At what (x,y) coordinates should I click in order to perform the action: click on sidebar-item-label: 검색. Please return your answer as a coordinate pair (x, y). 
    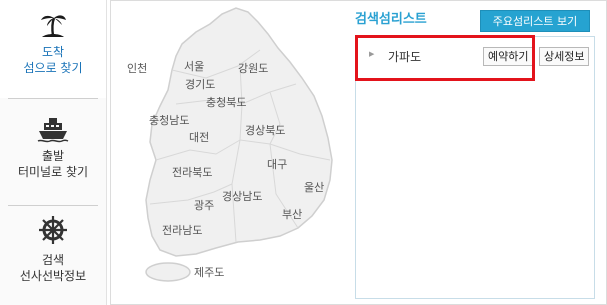
    Looking at the image, I should click on (53, 260).